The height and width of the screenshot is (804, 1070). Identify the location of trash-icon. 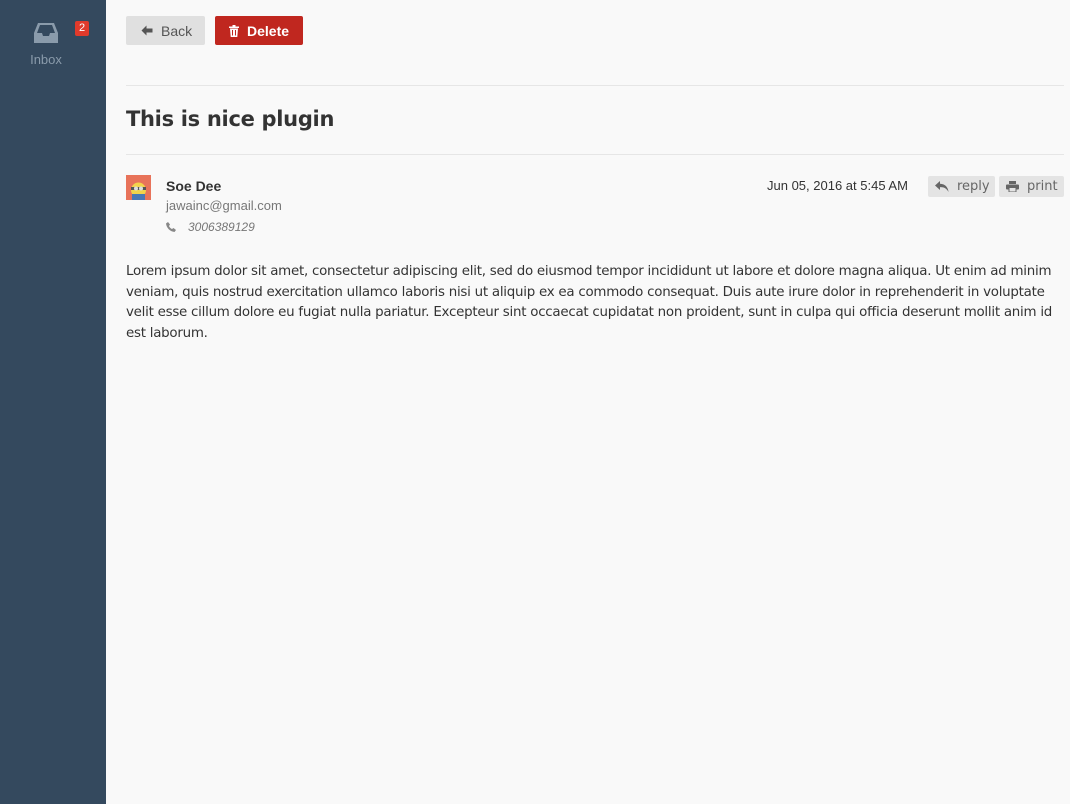
(234, 30).